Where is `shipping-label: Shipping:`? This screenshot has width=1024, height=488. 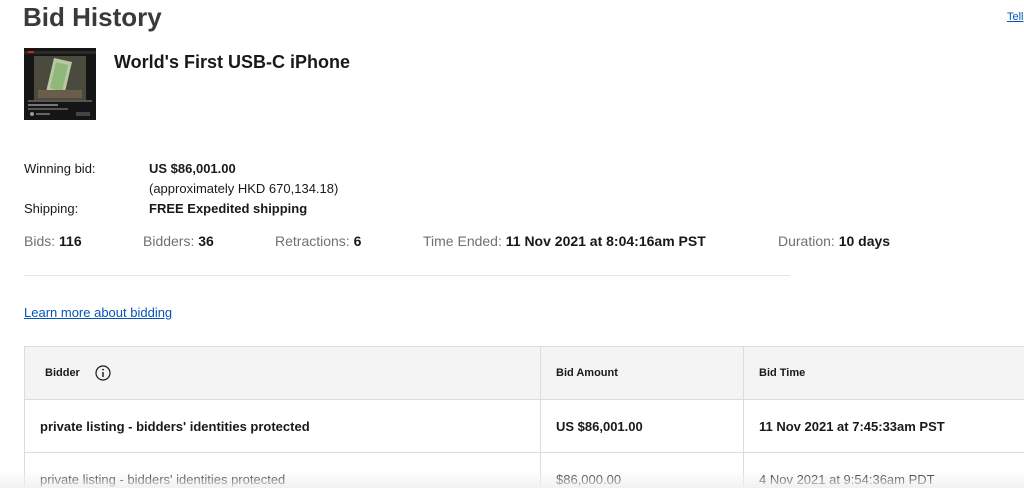 shipping-label: Shipping: is located at coordinates (51, 208).